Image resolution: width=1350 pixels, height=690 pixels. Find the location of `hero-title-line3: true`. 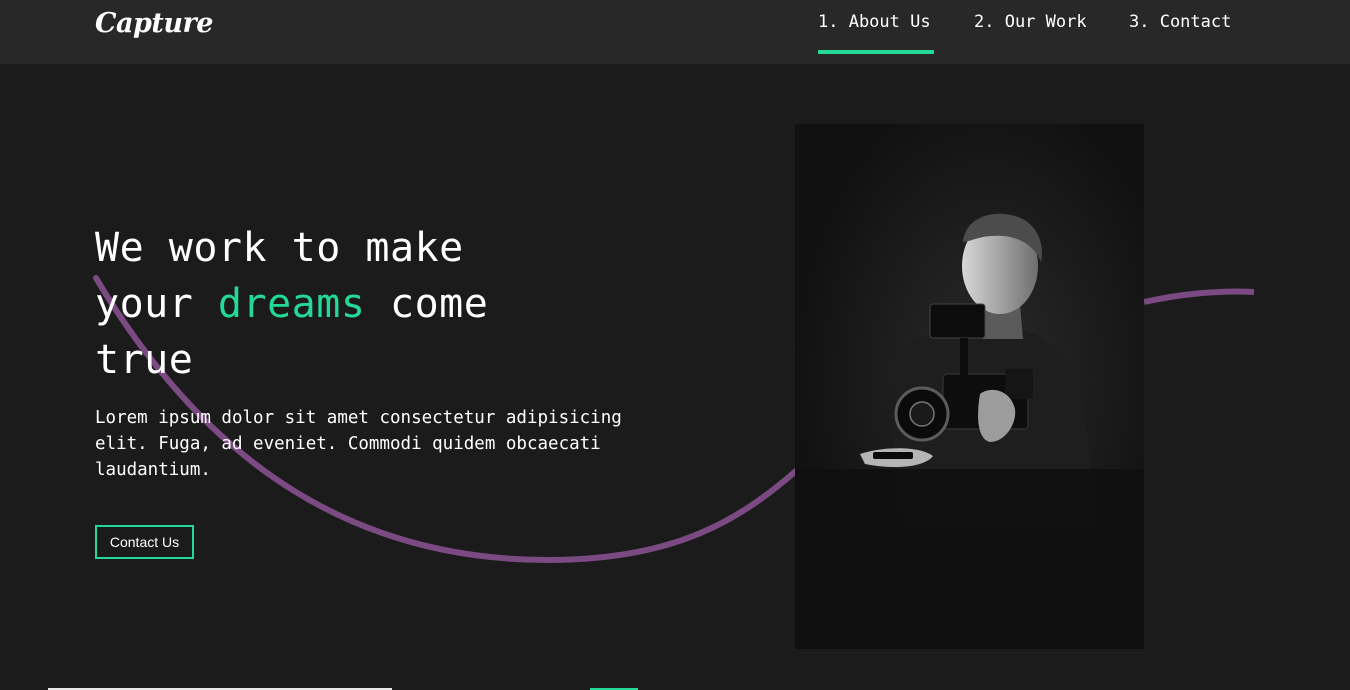

hero-title-line3: true is located at coordinates (144, 360).